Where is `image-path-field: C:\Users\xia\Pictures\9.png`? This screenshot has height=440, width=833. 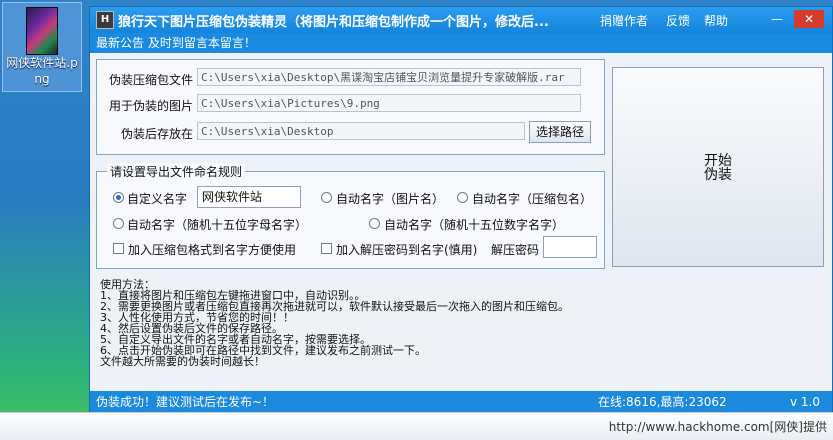 image-path-field: C:\Users\xia\Pictures\9.png is located at coordinates (389, 103).